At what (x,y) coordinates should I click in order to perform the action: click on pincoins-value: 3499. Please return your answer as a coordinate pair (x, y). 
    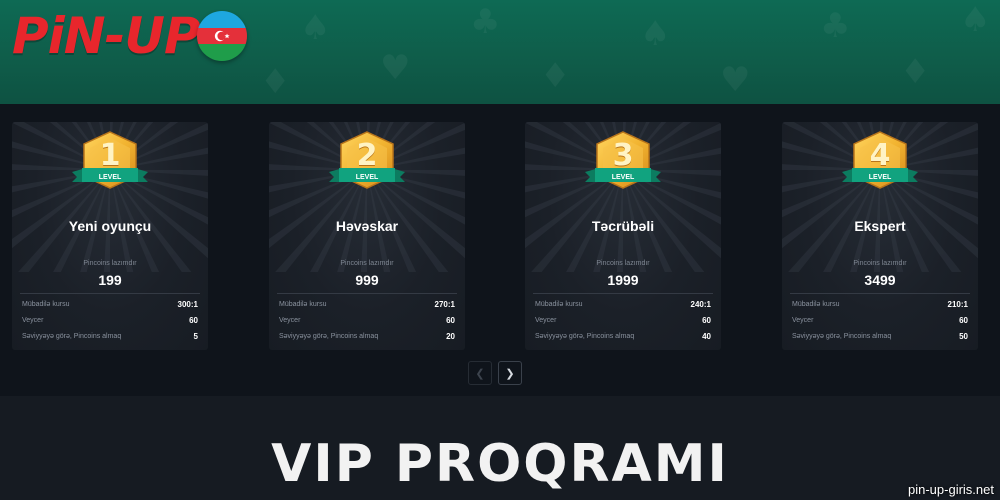
    Looking at the image, I should click on (880, 280).